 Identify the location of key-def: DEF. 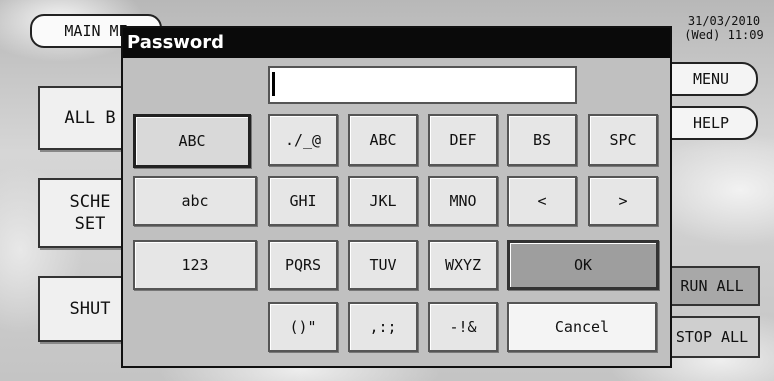
(463, 140).